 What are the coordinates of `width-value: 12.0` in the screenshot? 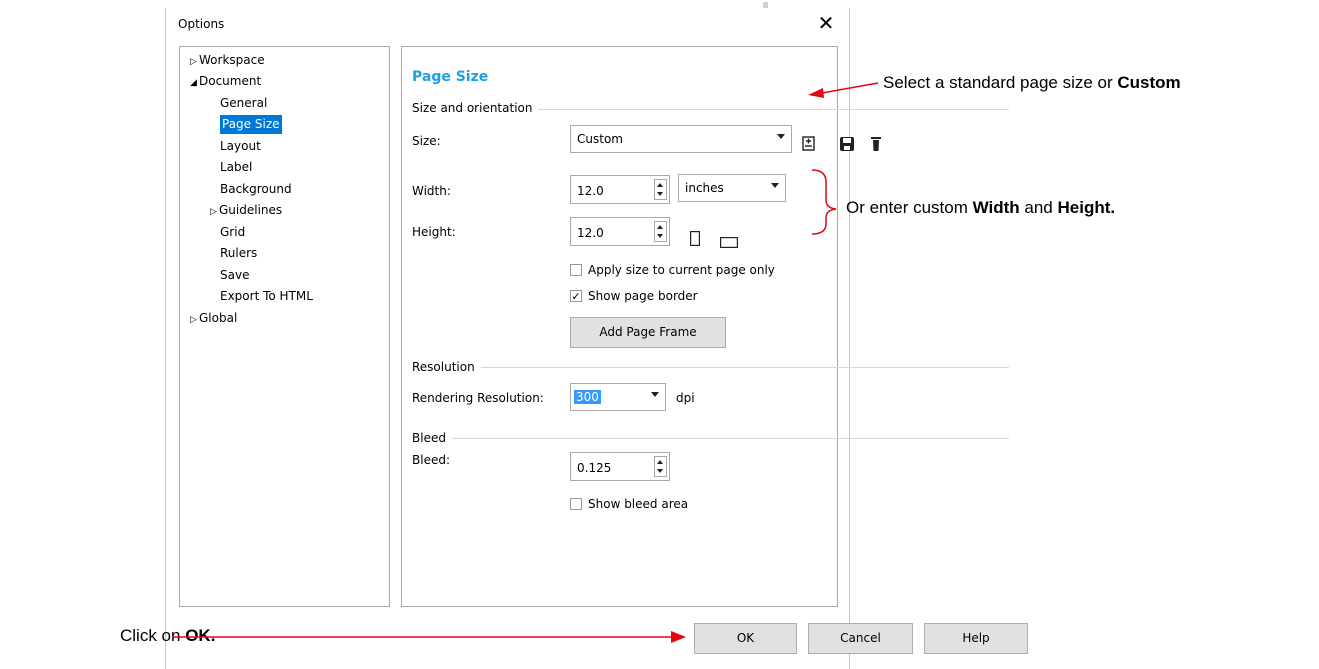 It's located at (590, 191).